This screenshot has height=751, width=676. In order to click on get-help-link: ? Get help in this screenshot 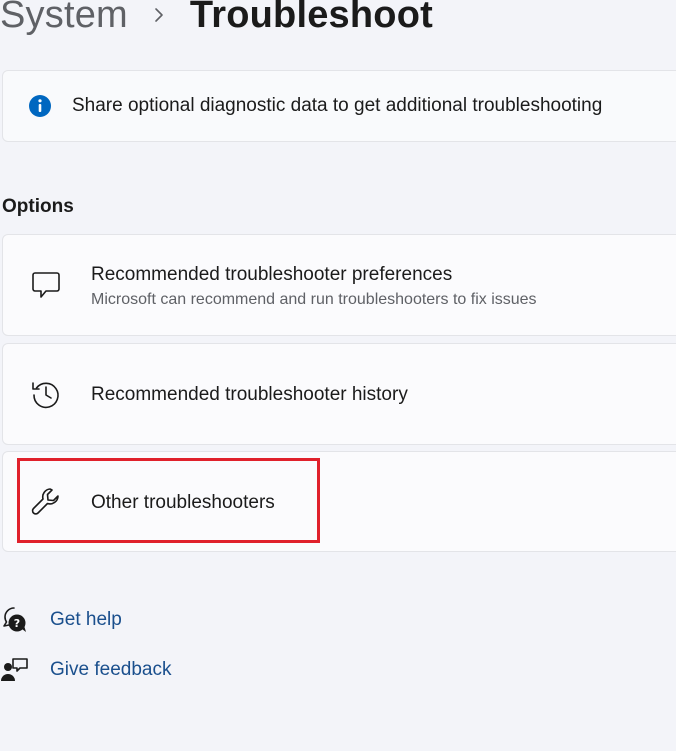, I will do `click(61, 620)`.